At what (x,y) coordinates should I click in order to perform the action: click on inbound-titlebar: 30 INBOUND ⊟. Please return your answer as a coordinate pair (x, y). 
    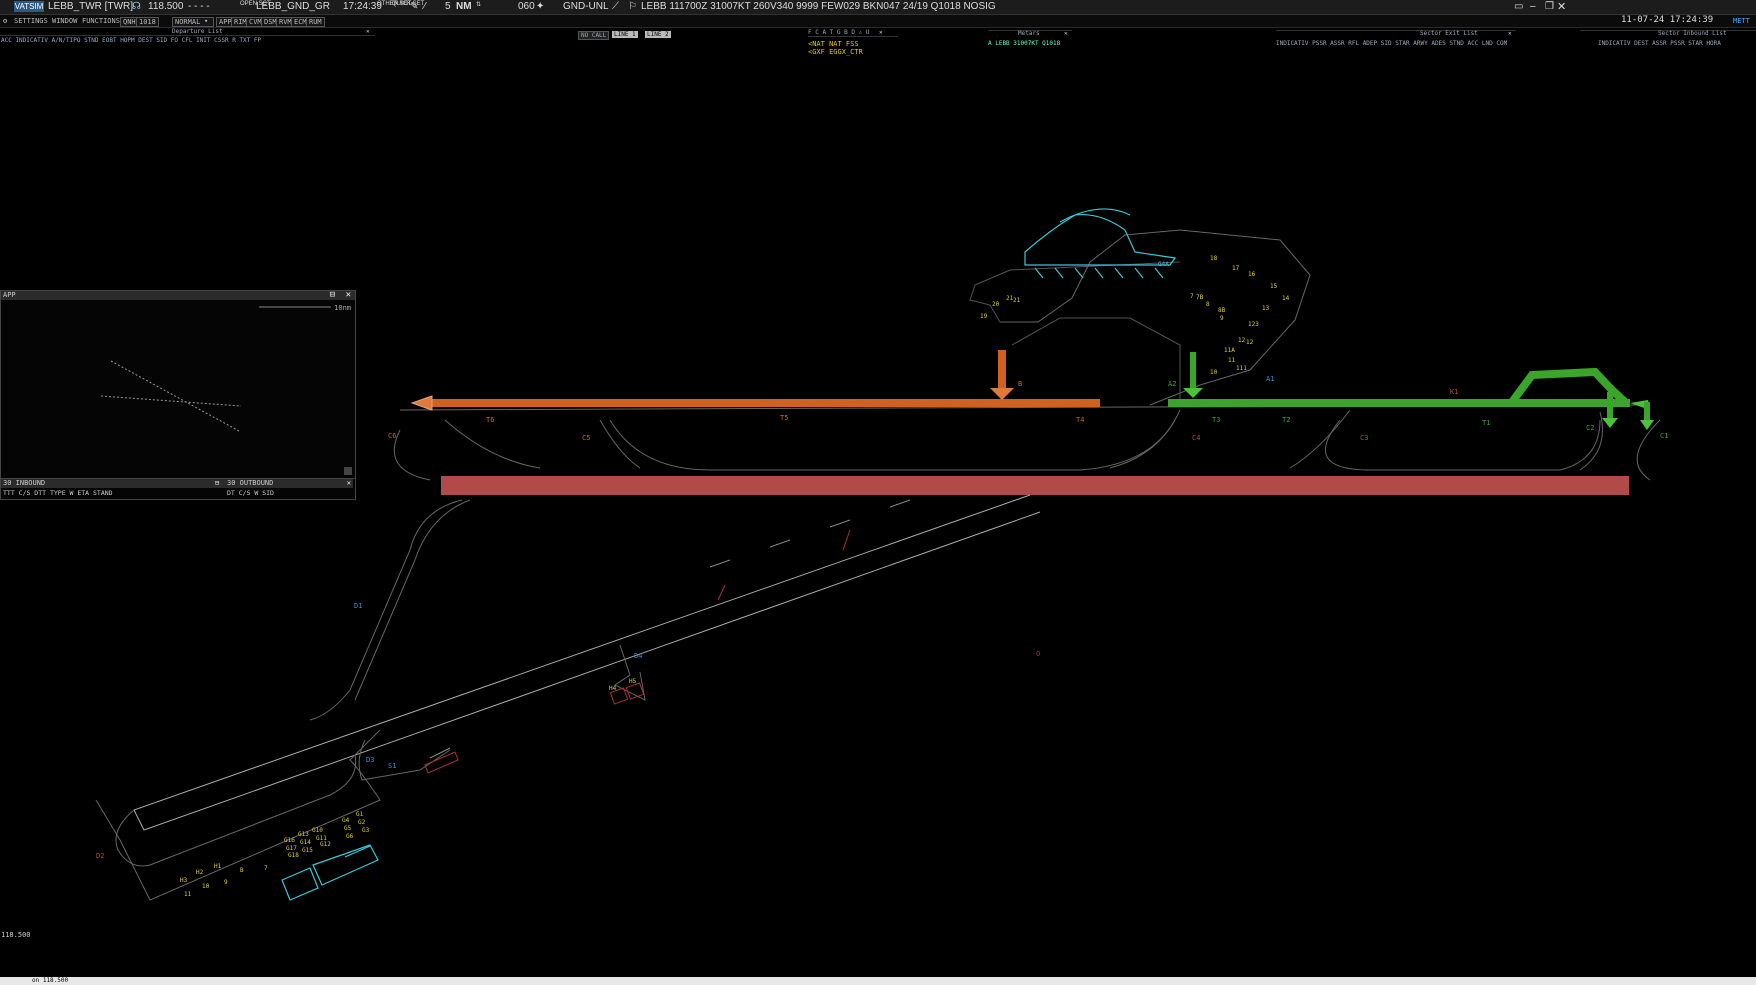
    Looking at the image, I should click on (113, 483).